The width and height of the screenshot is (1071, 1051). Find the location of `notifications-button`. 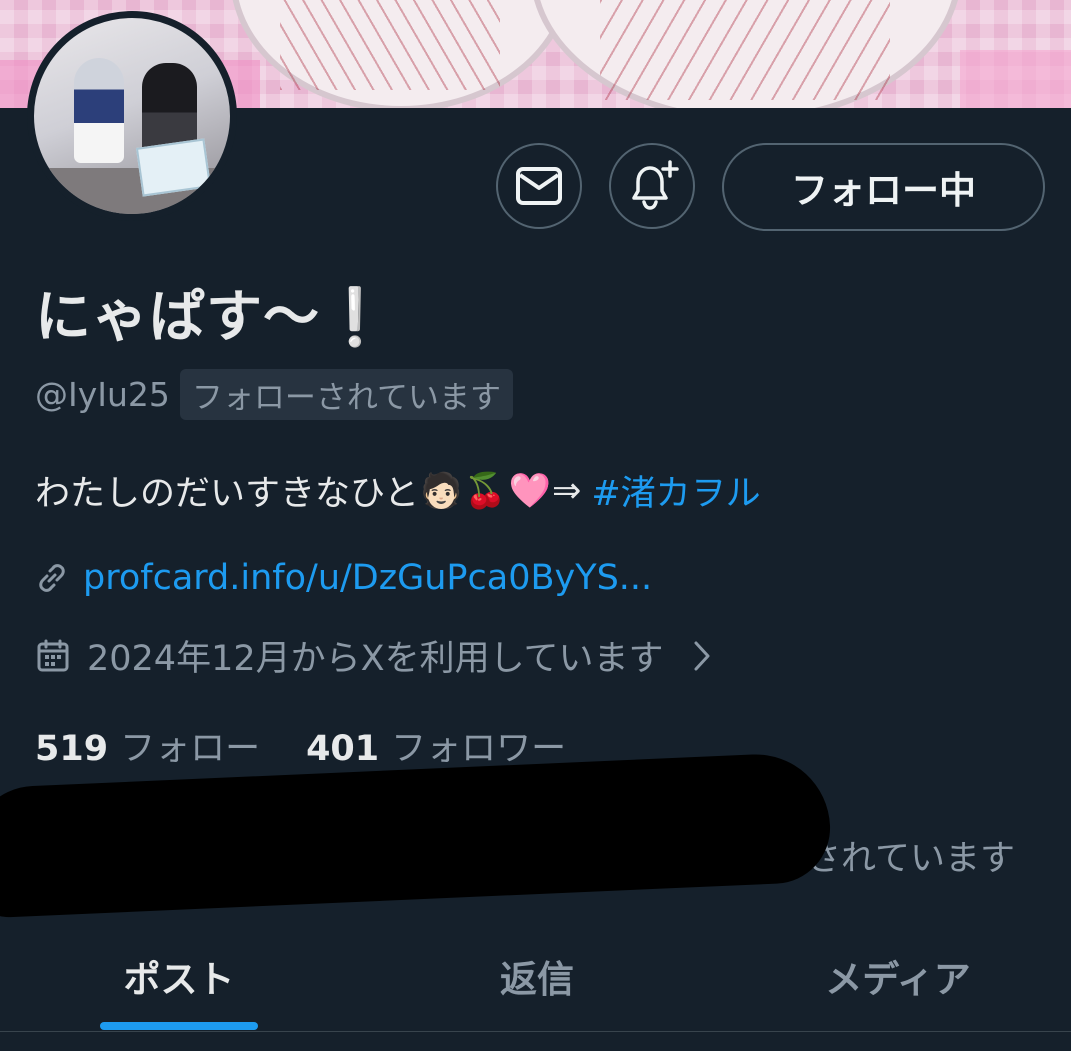

notifications-button is located at coordinates (652, 186).